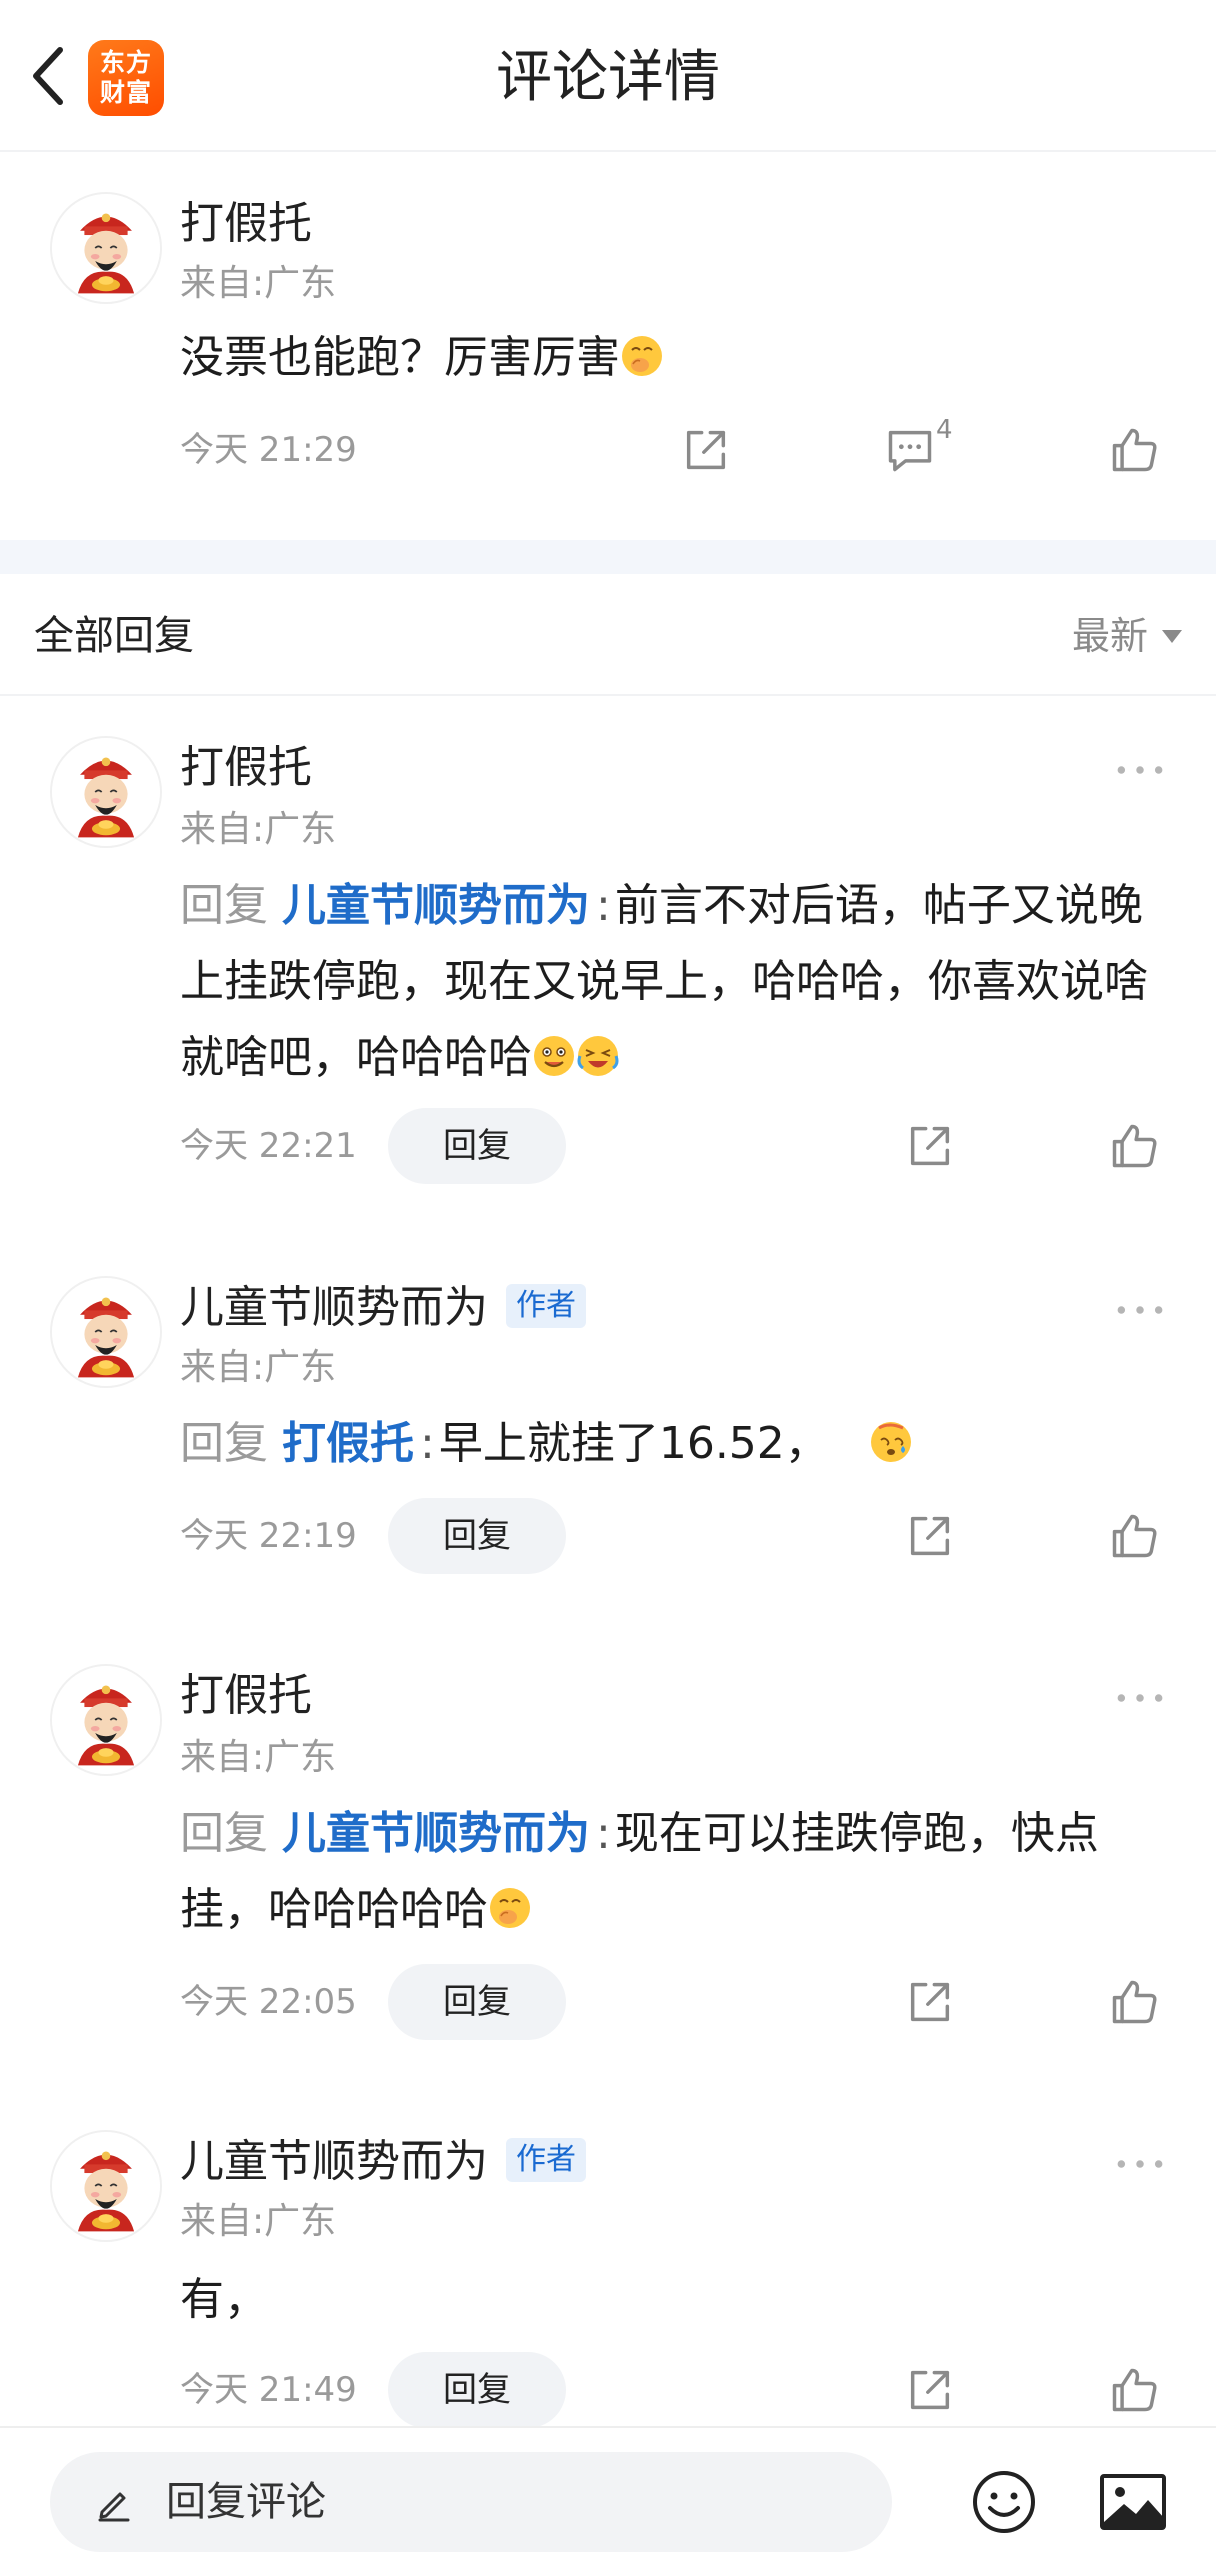 This screenshot has height=2574, width=1216. I want to click on reply-timestamp: 今天 22:21, so click(268, 1146).